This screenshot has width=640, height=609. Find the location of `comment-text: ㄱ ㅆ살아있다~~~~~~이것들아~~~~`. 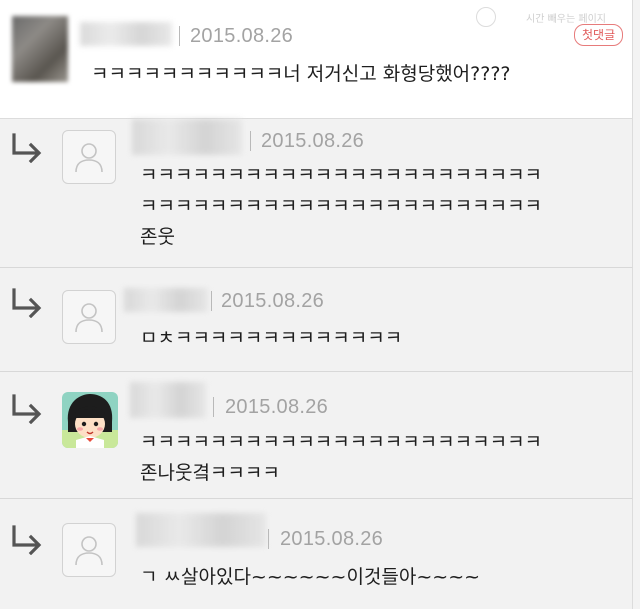

comment-text: ㄱ ㅆ살아있다~~~~~~이것들아~~~~ is located at coordinates (310, 577).